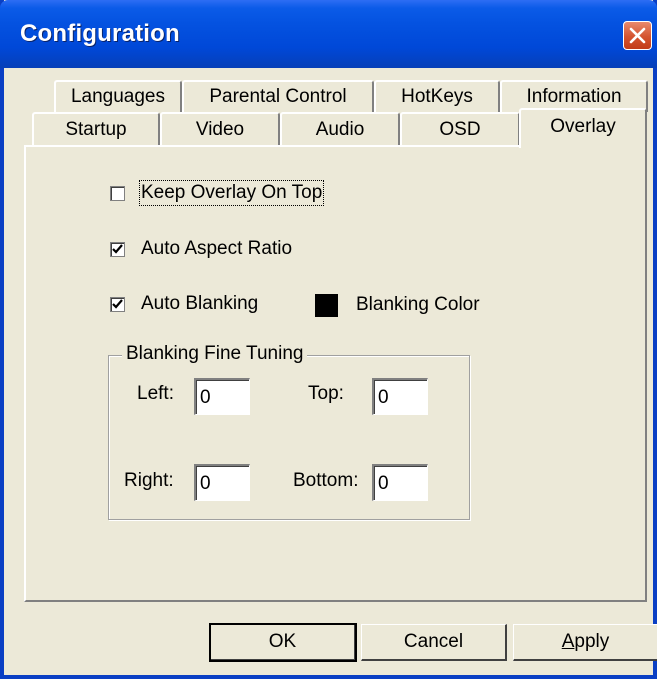 This screenshot has width=657, height=679. Describe the element at coordinates (418, 305) in the screenshot. I see `blanking-color-label: Blanking Color` at that location.